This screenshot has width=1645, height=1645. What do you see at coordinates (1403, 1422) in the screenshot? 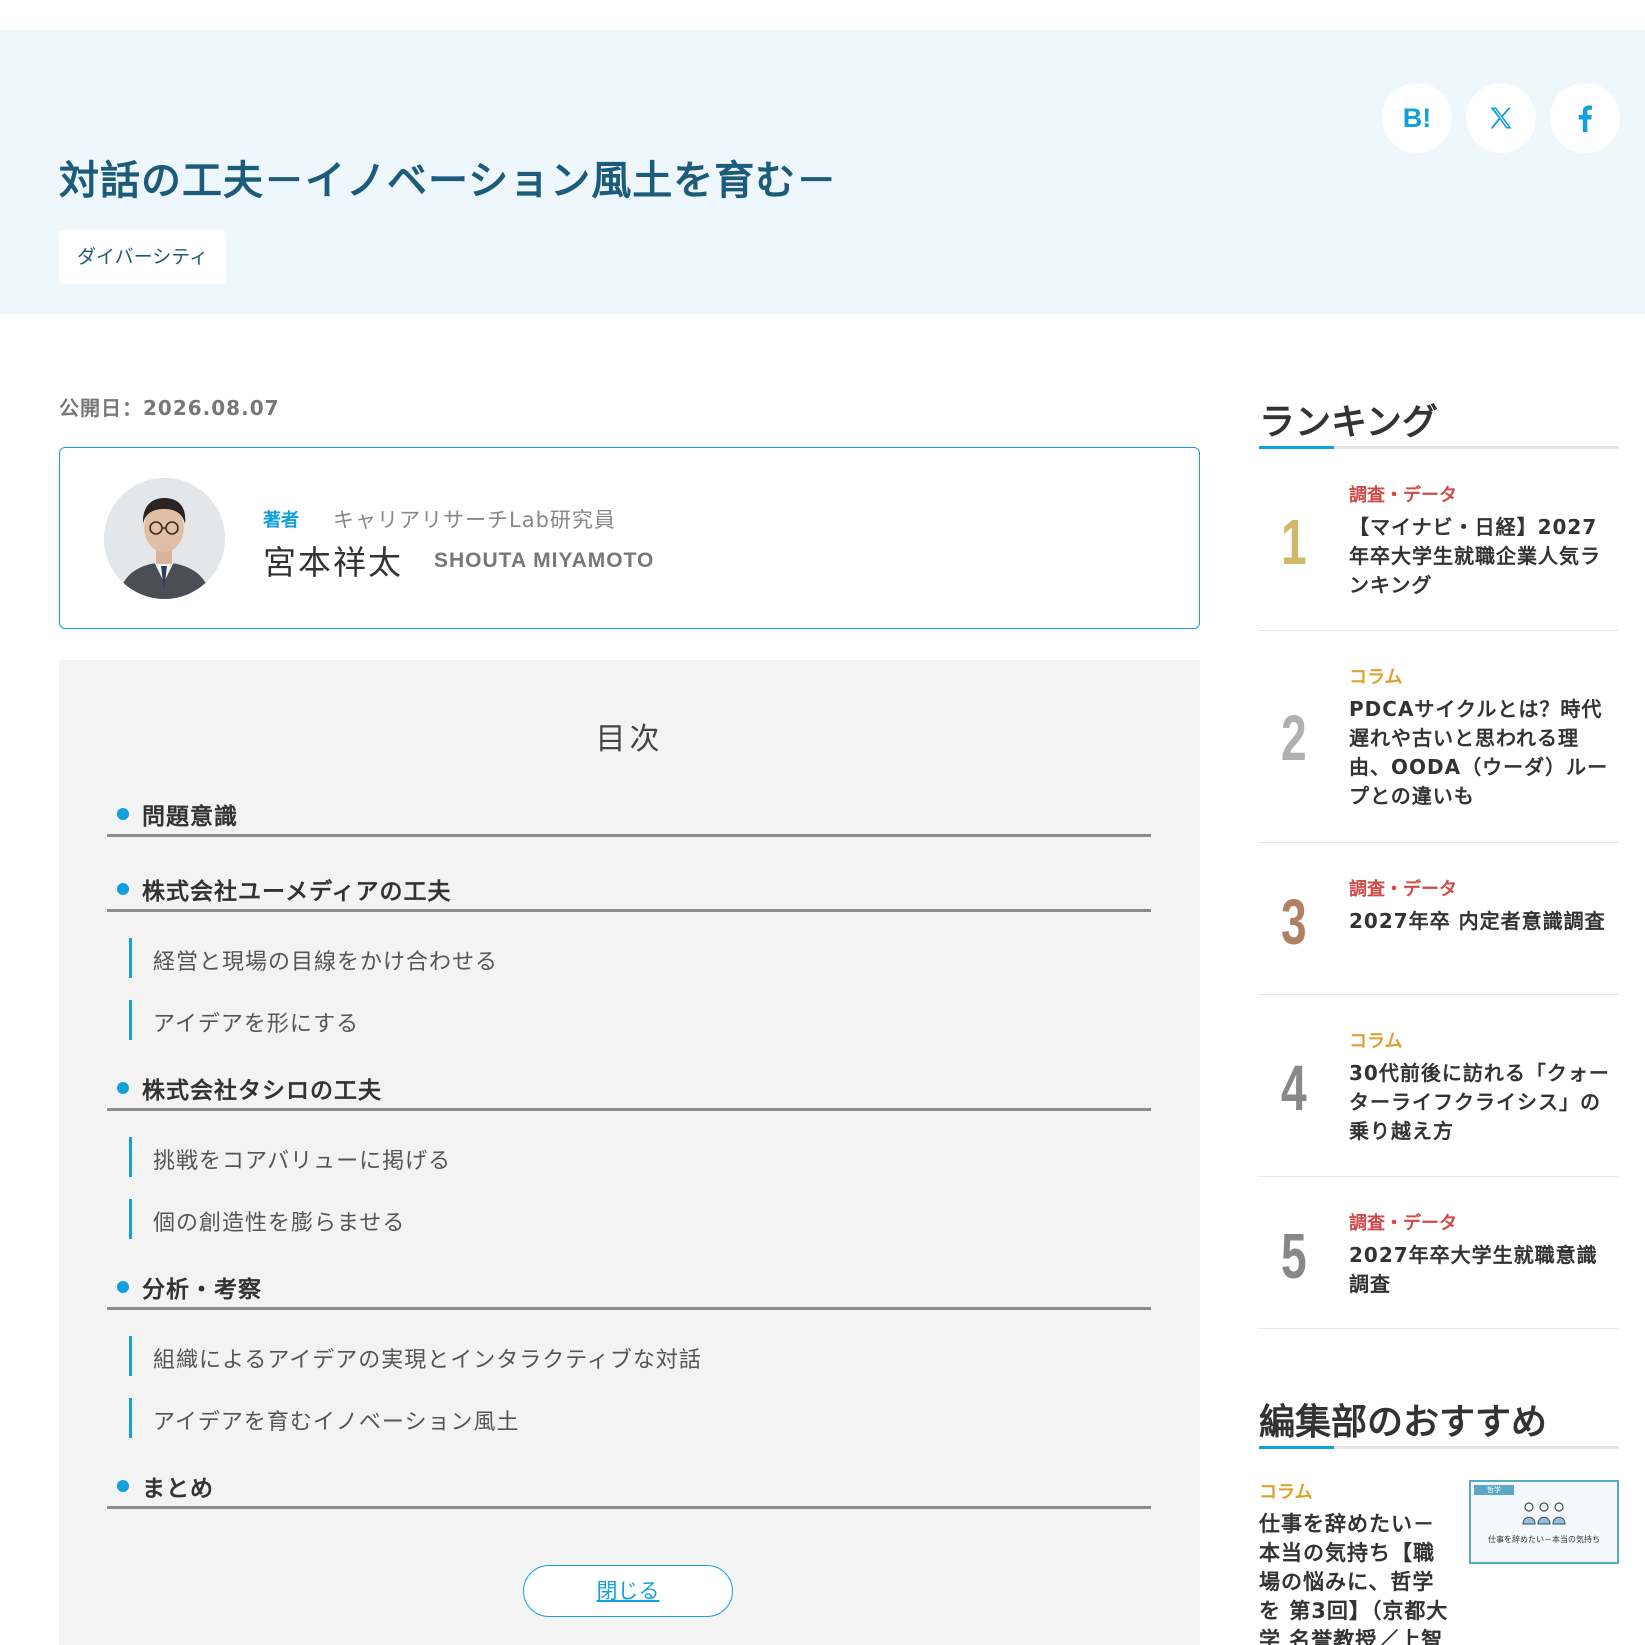
I see `recommend-heading: 編集部のおすすめ` at bounding box center [1403, 1422].